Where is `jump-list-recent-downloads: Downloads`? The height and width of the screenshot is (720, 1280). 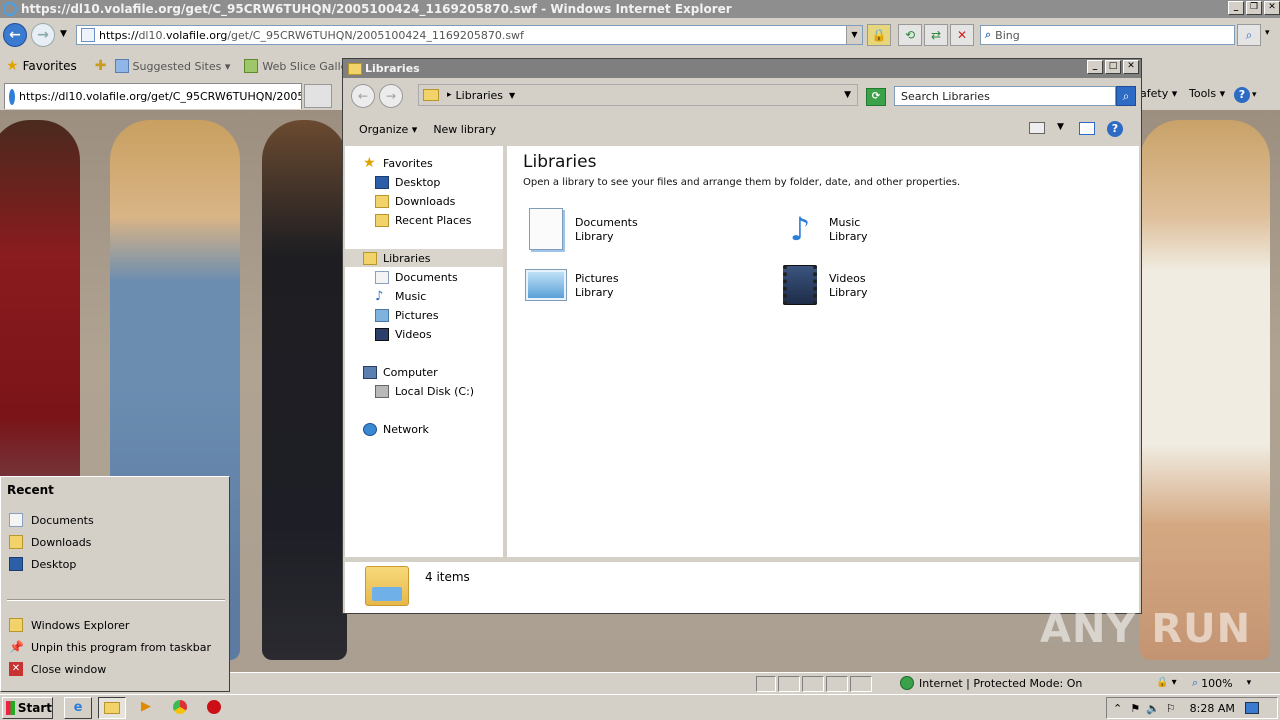
jump-list-recent-downloads: Downloads is located at coordinates (50, 542).